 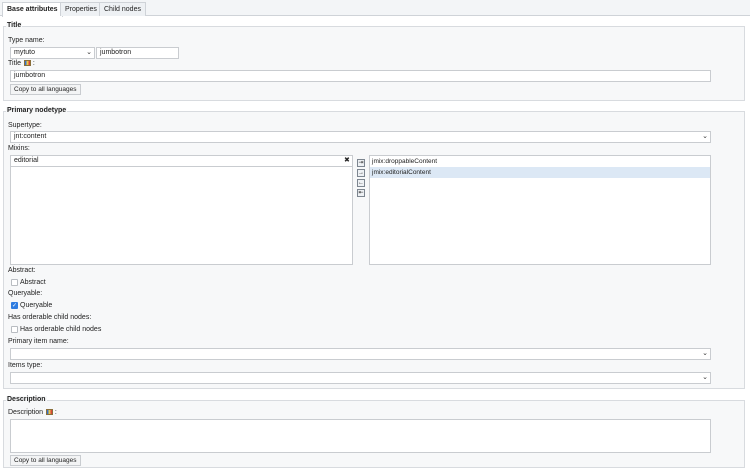 What do you see at coordinates (347, 160) in the screenshot?
I see `clear-icon: ✖` at bounding box center [347, 160].